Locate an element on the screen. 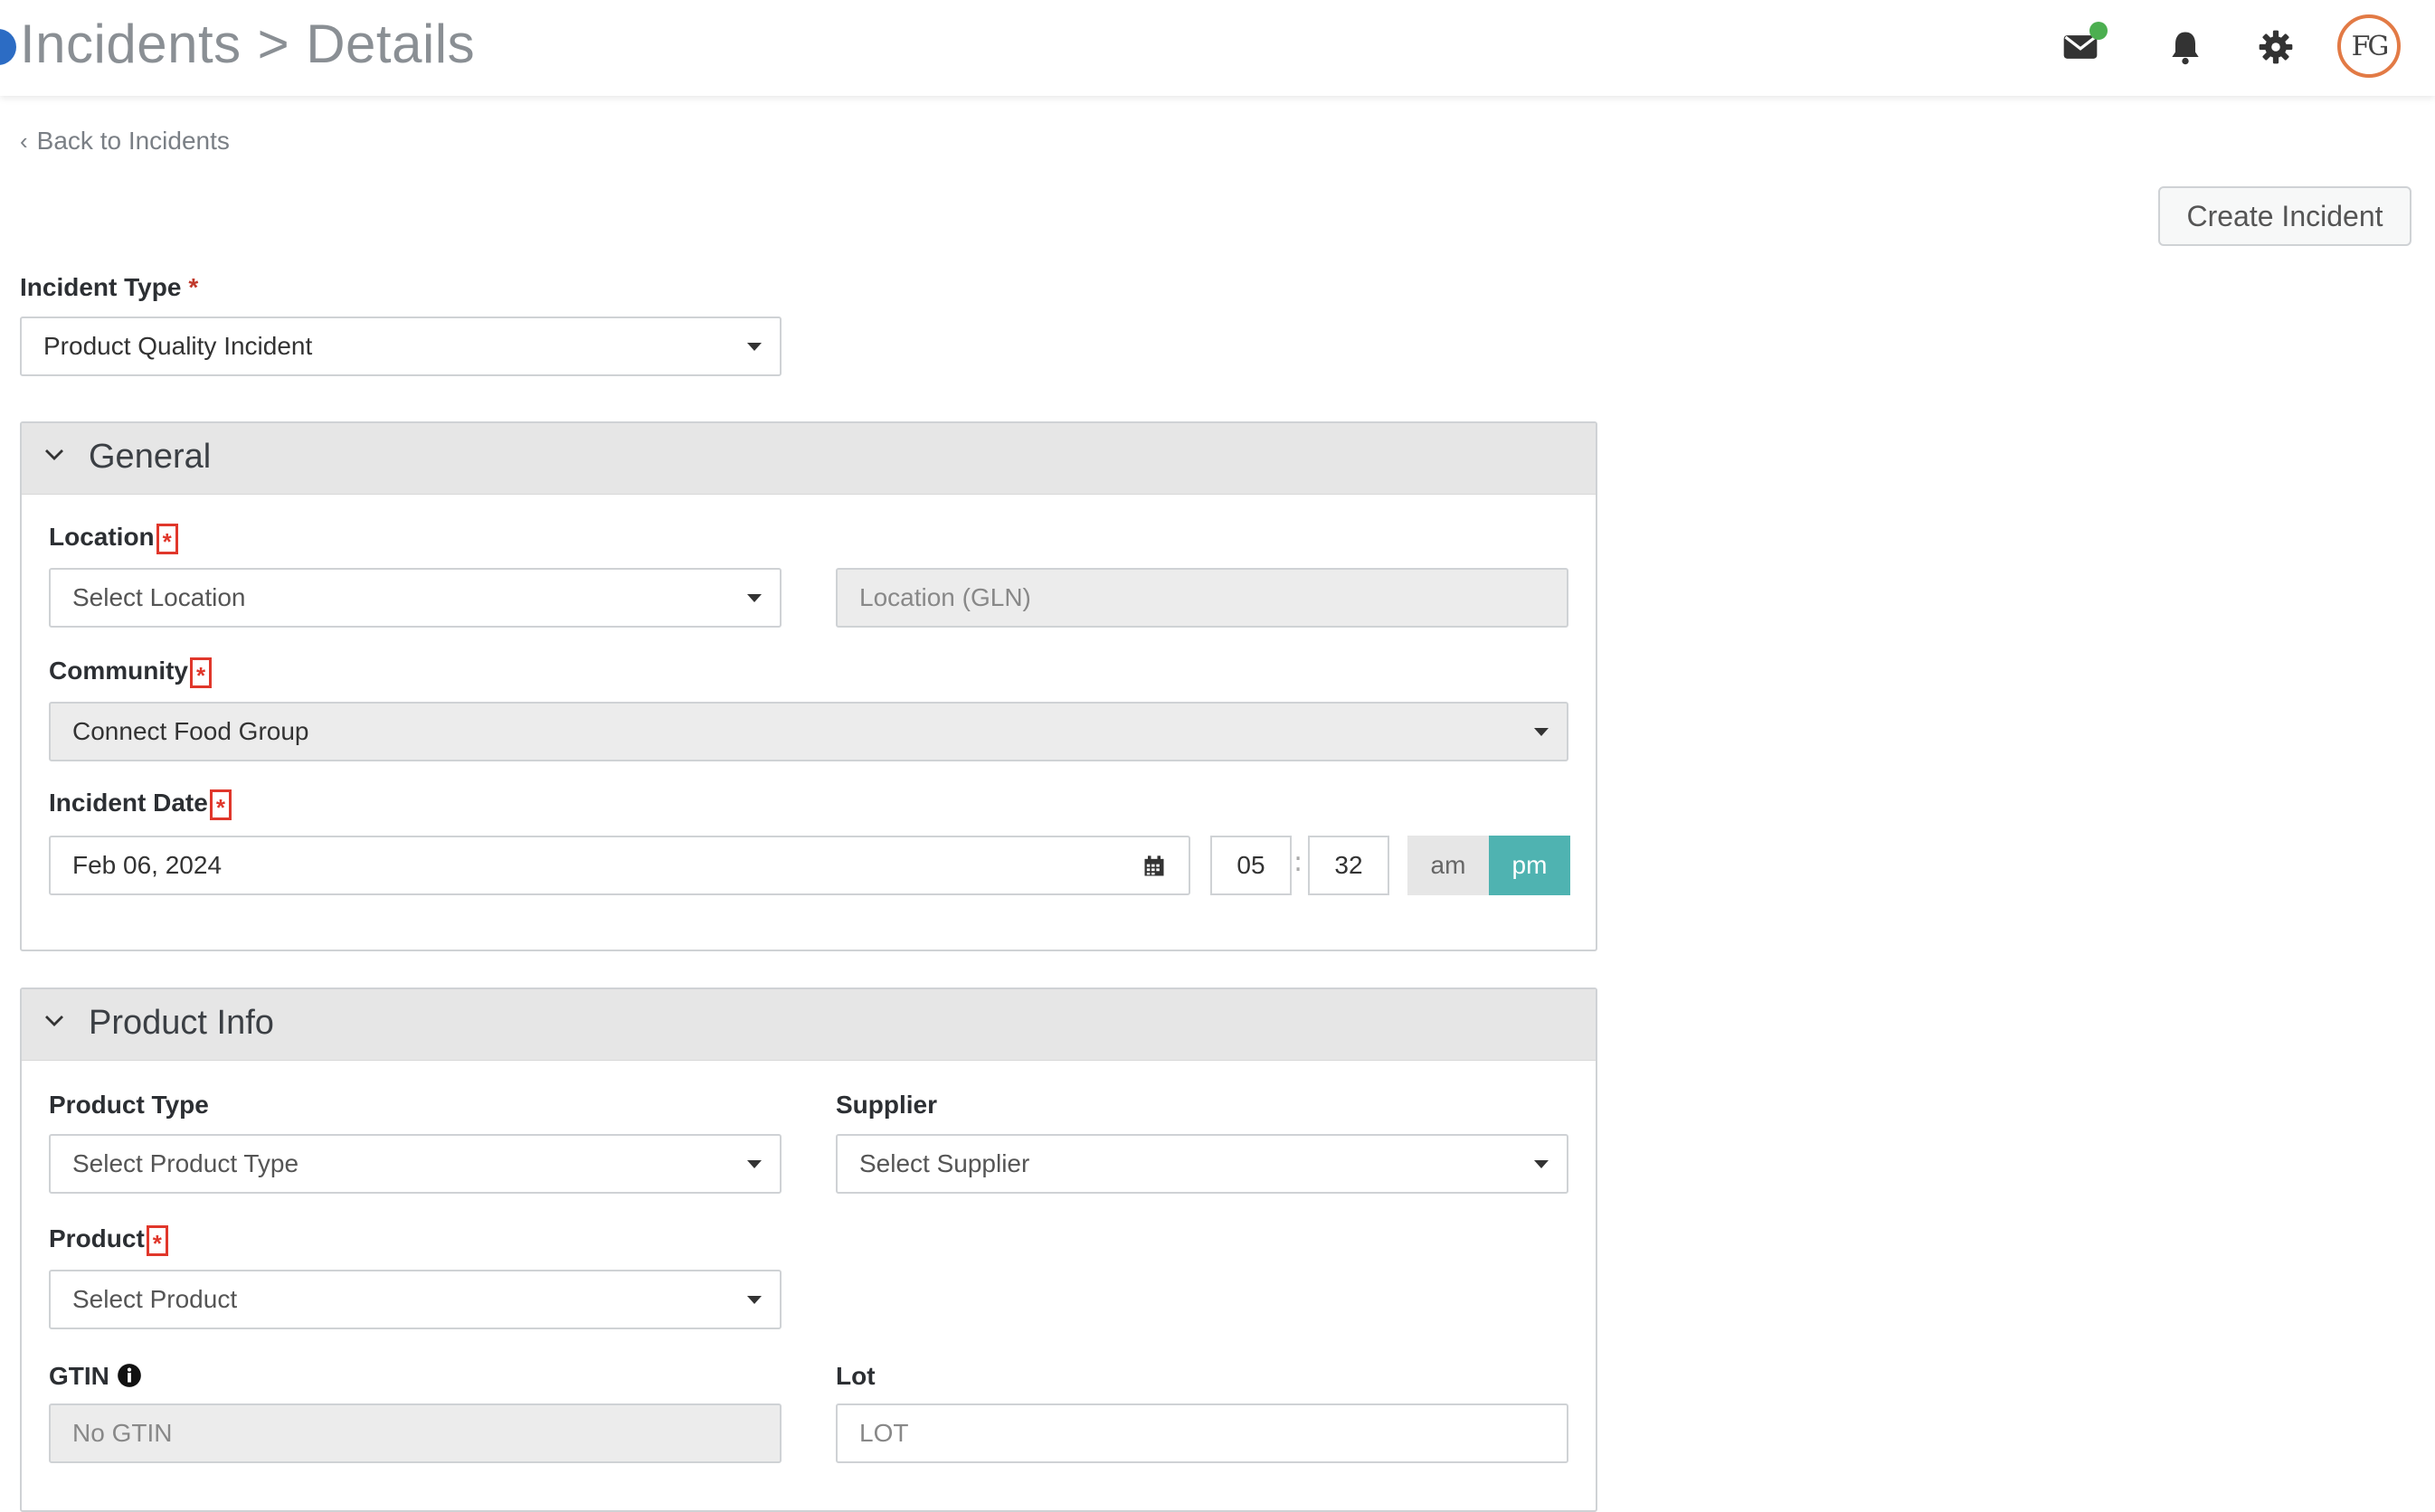 This screenshot has height=1512, width=2435. product-placeholder: Select Product is located at coordinates (155, 1299).